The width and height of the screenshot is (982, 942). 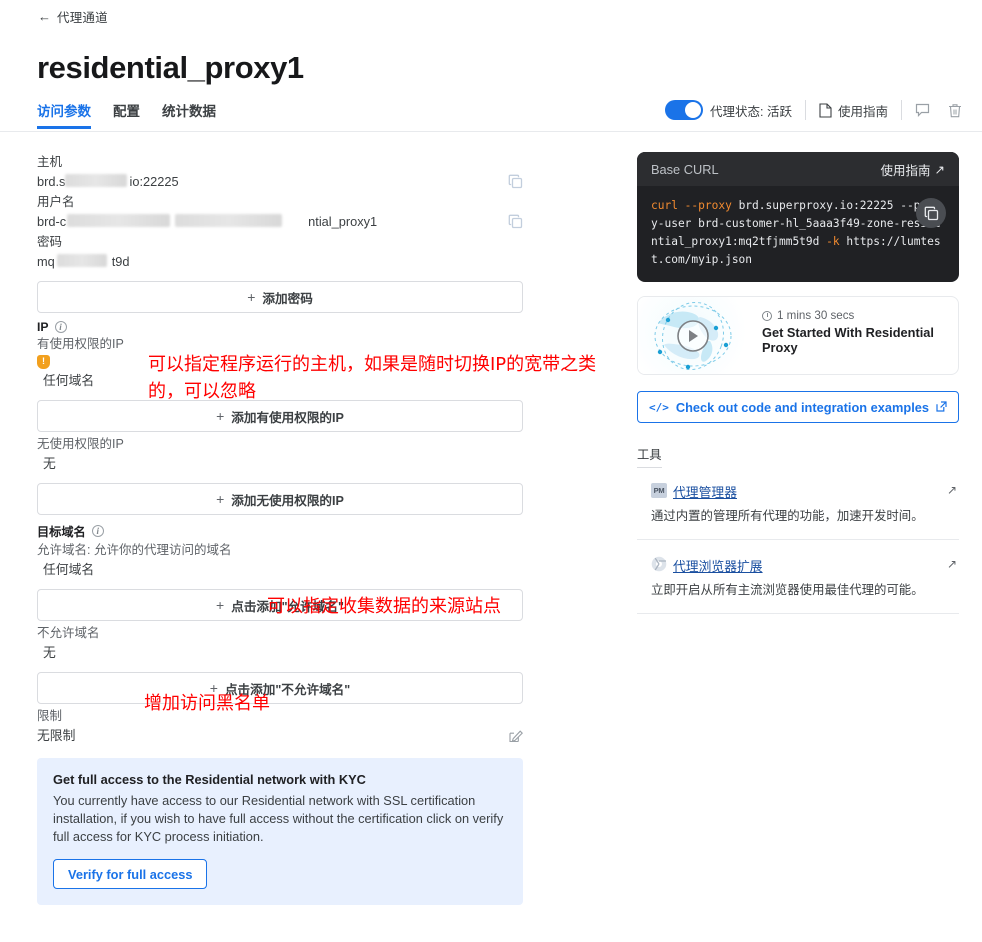 What do you see at coordinates (170, 67) in the screenshot?
I see `page-title: residential_proxy1` at bounding box center [170, 67].